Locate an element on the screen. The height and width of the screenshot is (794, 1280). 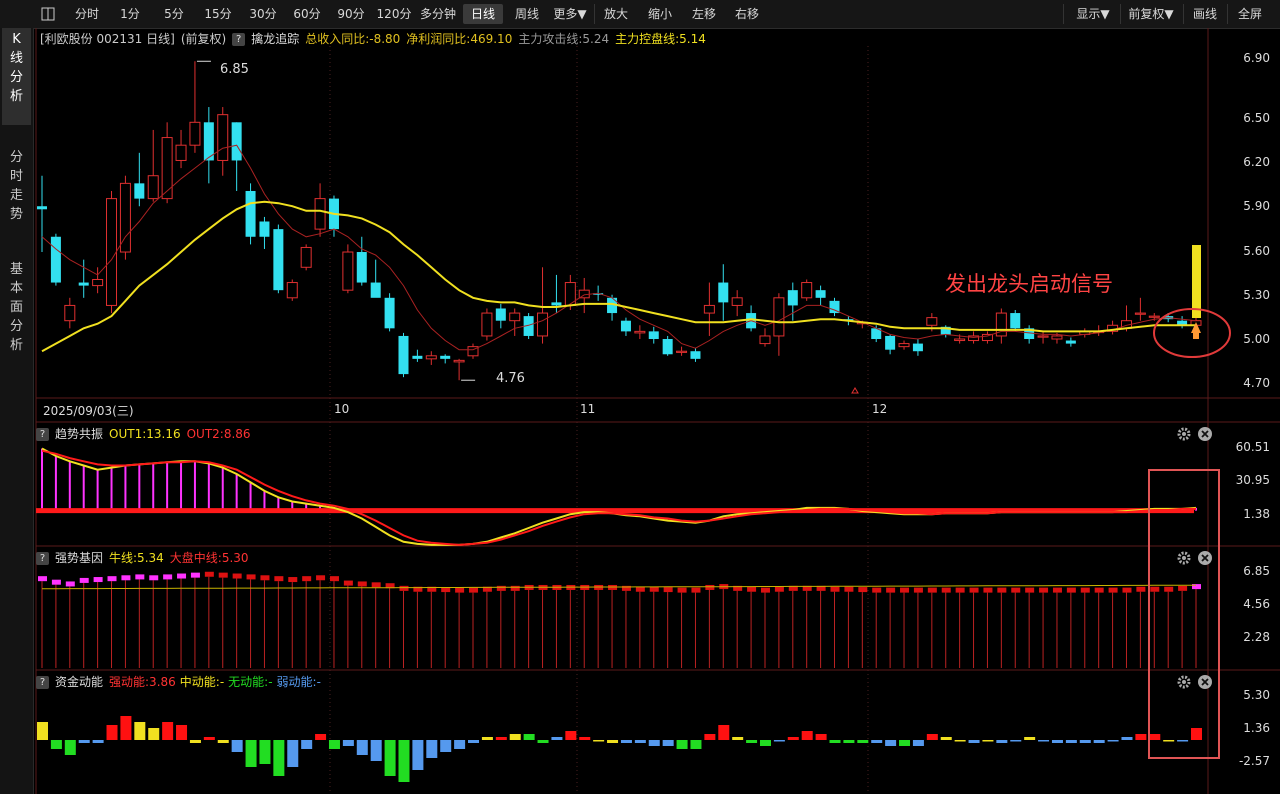
axis-label: 4.56 is located at coordinates (1256, 604).